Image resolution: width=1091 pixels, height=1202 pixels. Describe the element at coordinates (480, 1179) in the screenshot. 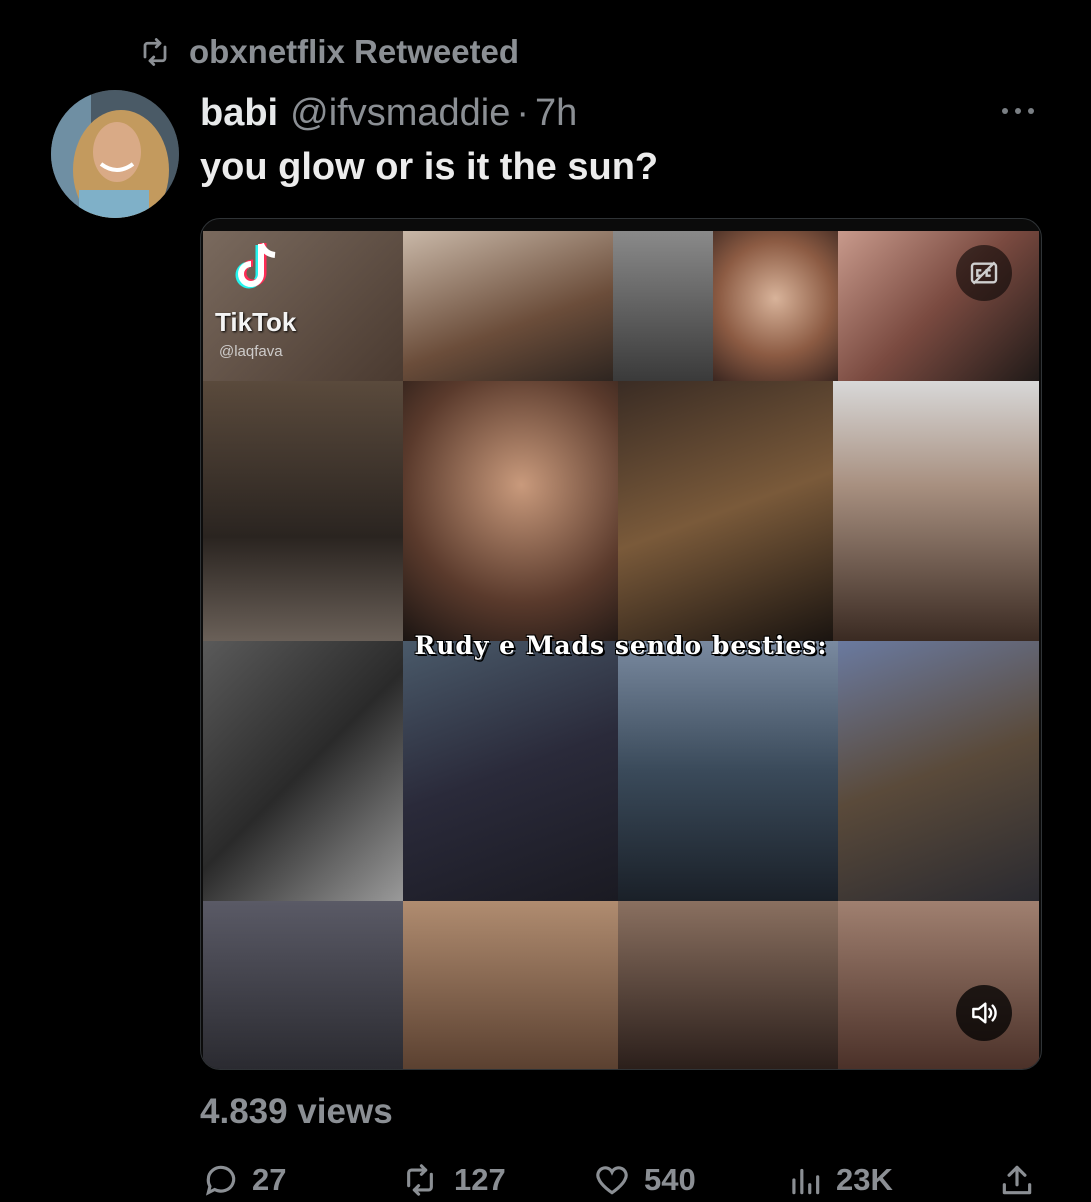

I see `retweet-count: 127` at that location.